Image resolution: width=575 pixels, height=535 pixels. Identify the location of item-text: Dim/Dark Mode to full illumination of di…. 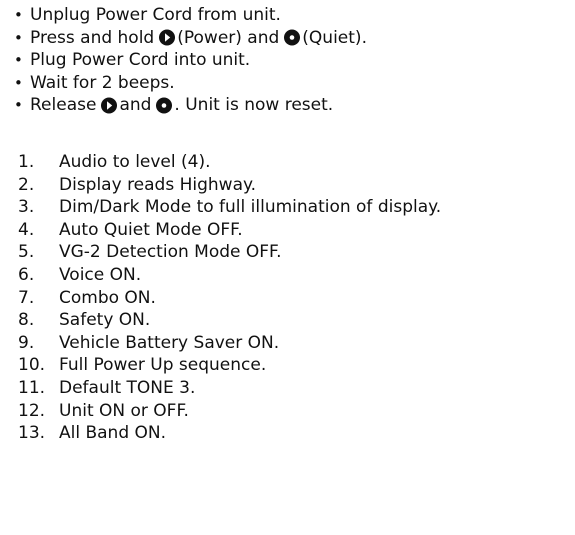
(250, 207).